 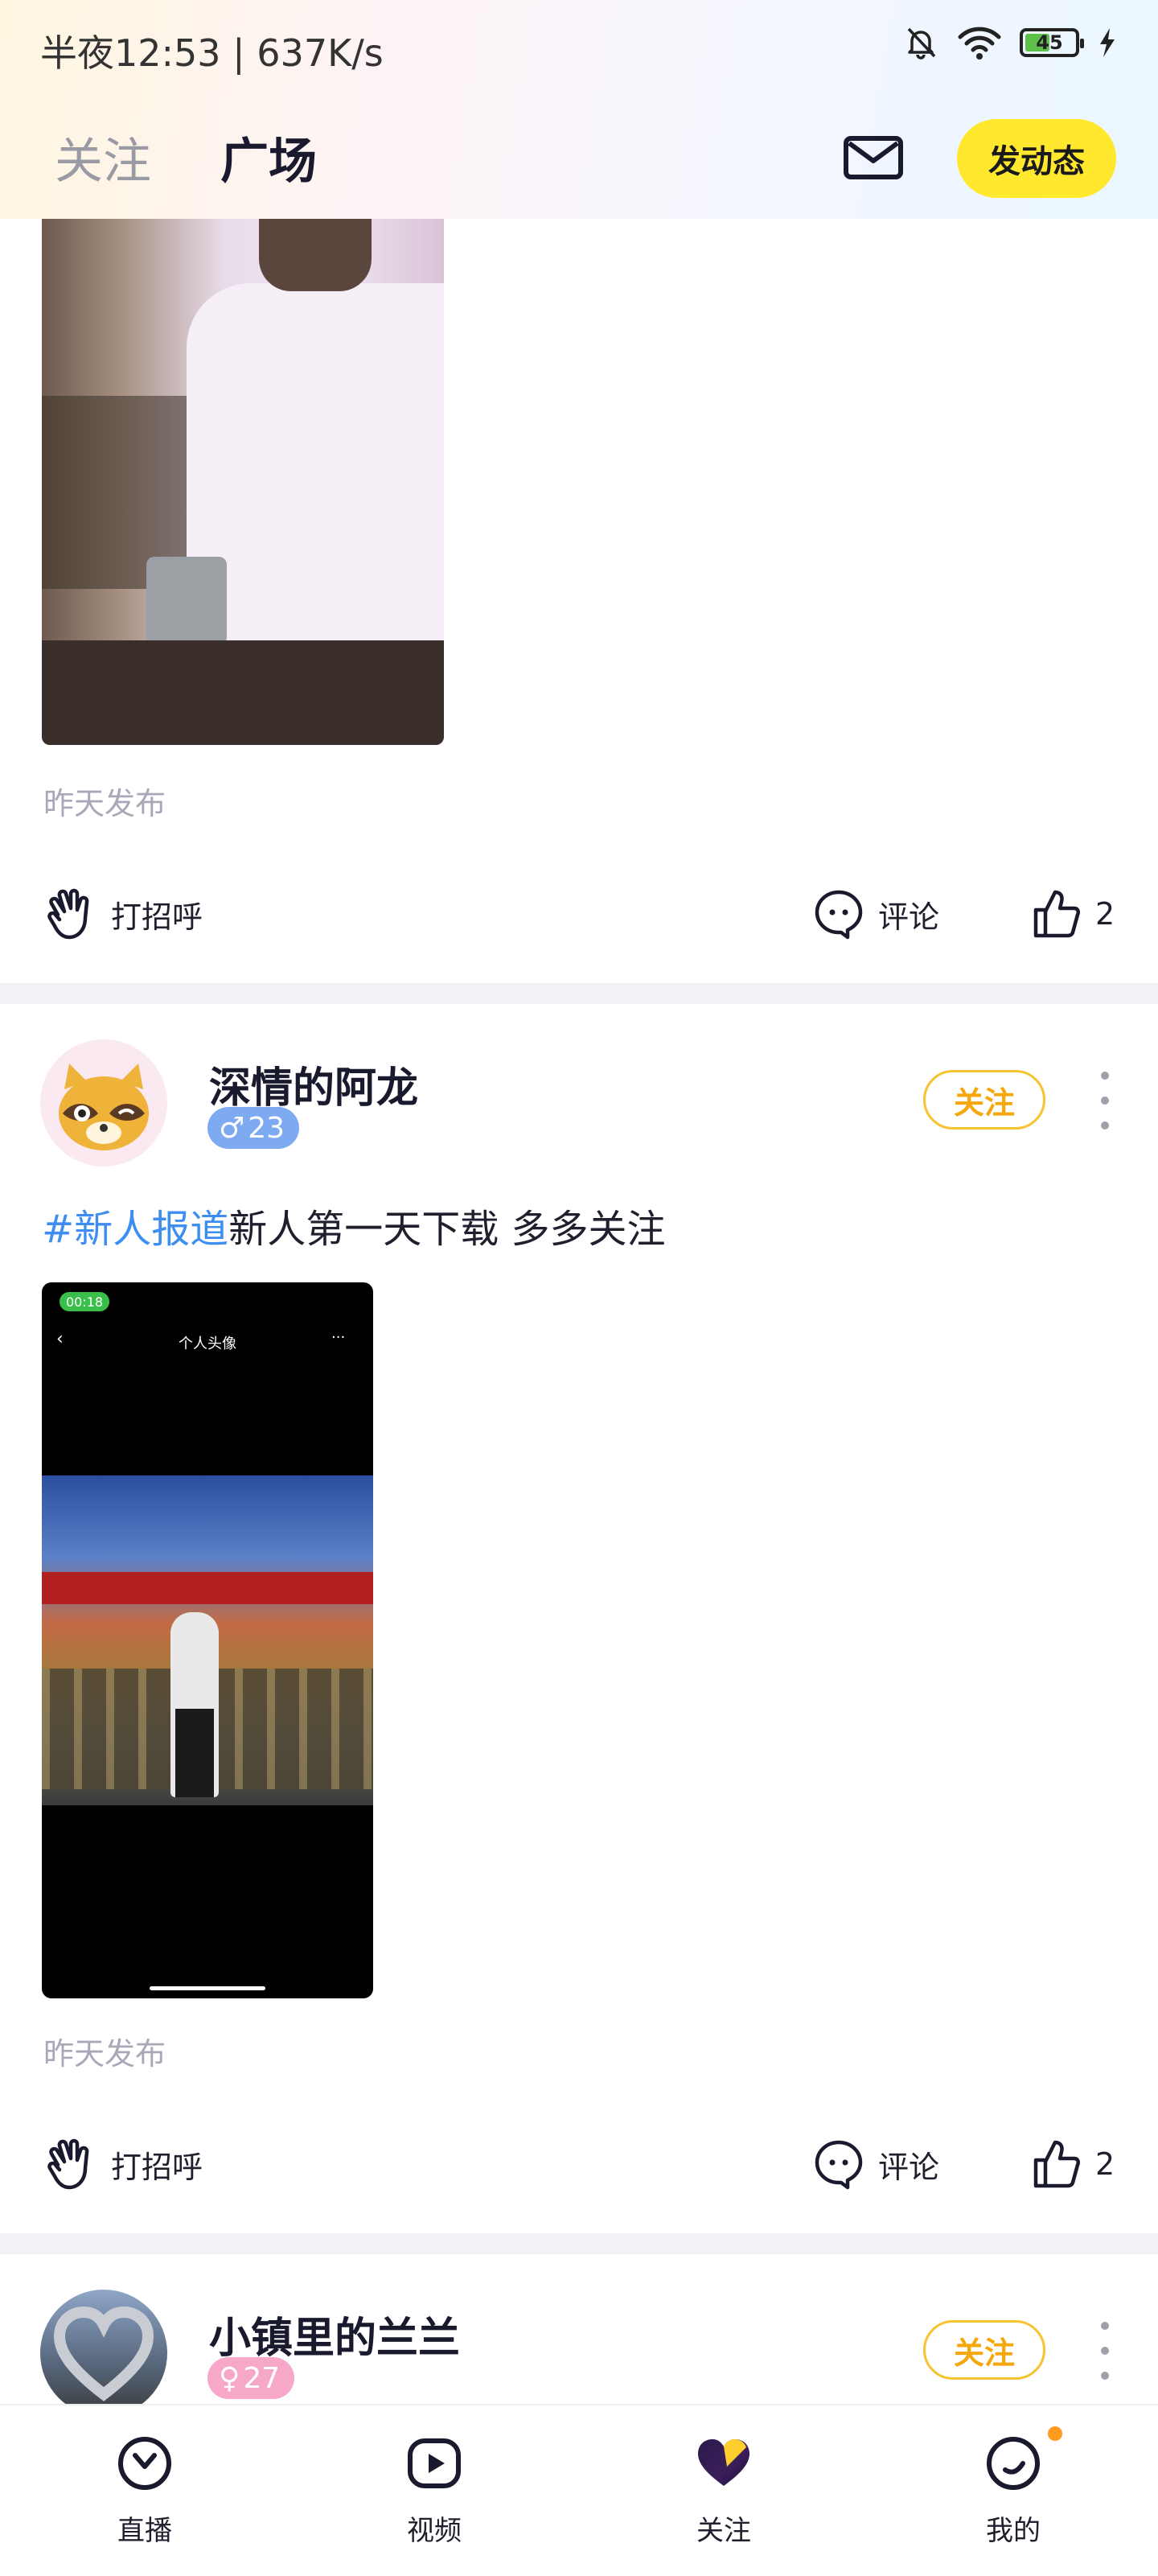 What do you see at coordinates (338, 1337) in the screenshot?
I see `screenshot-menu: ···` at bounding box center [338, 1337].